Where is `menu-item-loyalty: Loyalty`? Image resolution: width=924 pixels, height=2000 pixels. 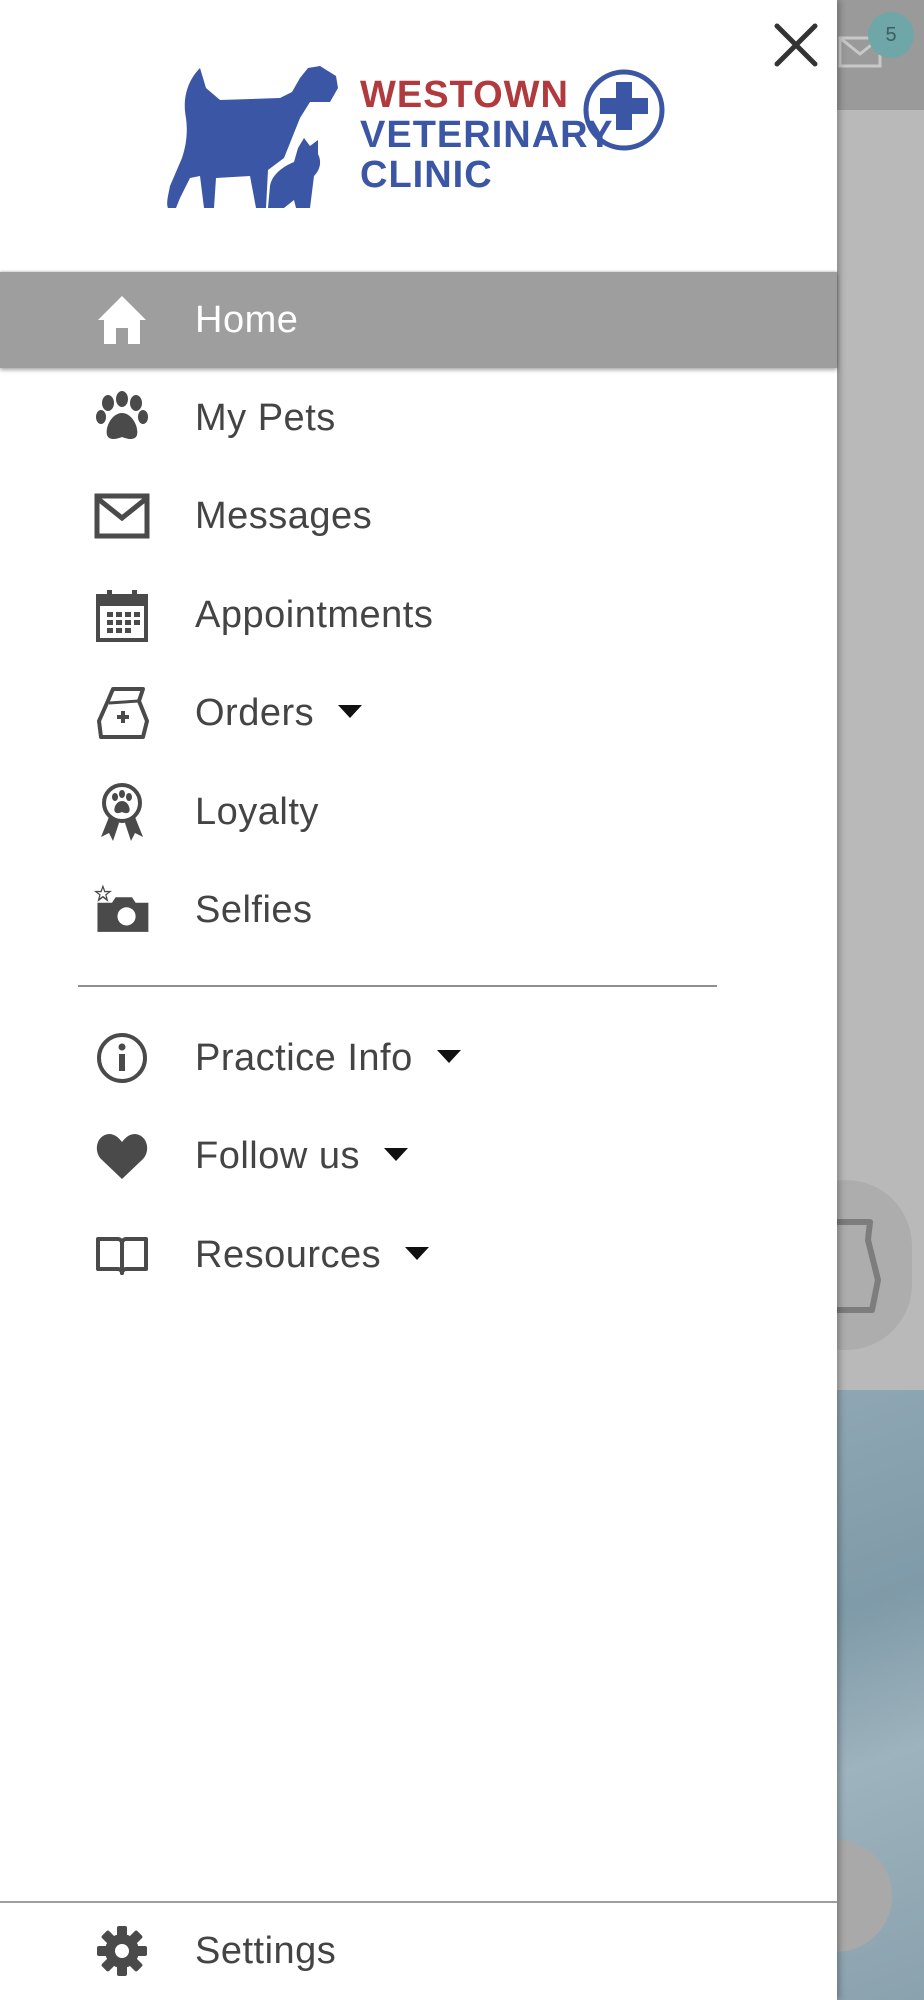 menu-item-loyalty: Loyalty is located at coordinates (418, 812).